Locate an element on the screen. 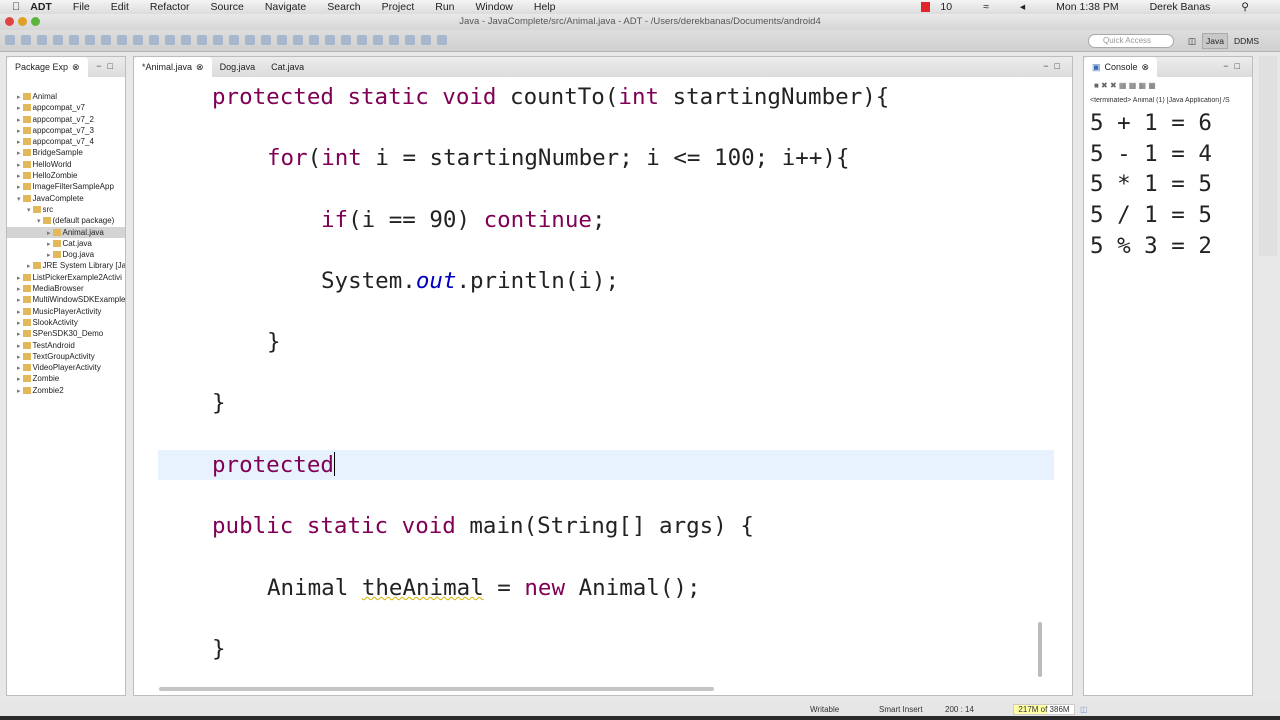 The image size is (1280, 720). tab-cat-java: Cat.java is located at coordinates (287, 67).